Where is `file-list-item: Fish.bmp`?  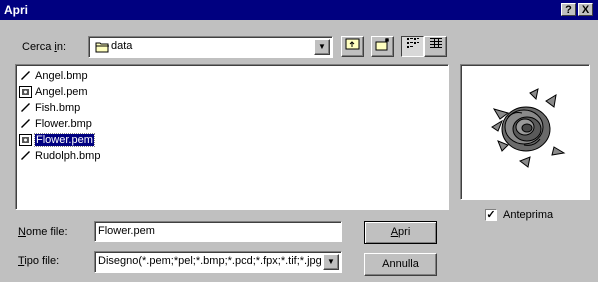 file-list-item: Fish.bmp is located at coordinates (49, 108).